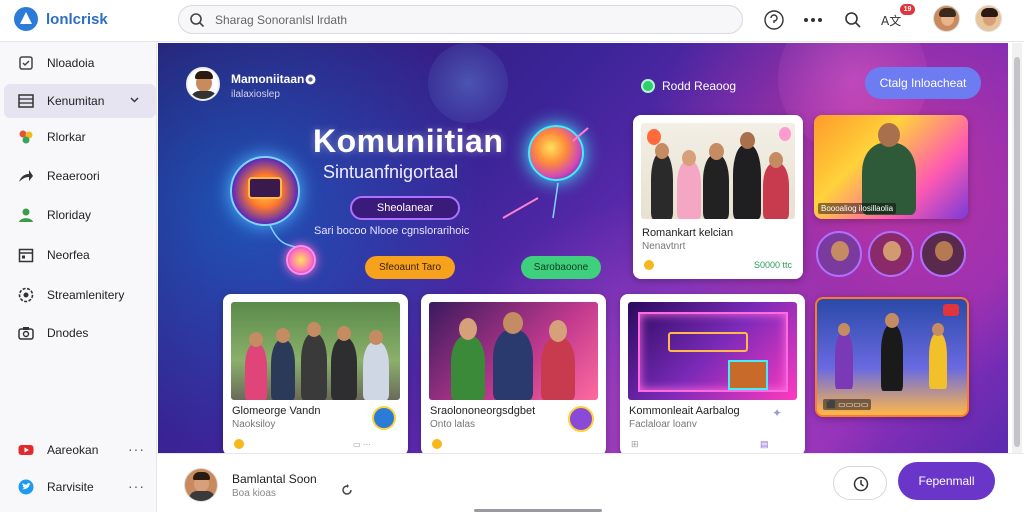 The width and height of the screenshot is (1024, 512). What do you see at coordinates (1017, 252) in the screenshot?
I see `scrollbar-thumb` at bounding box center [1017, 252].